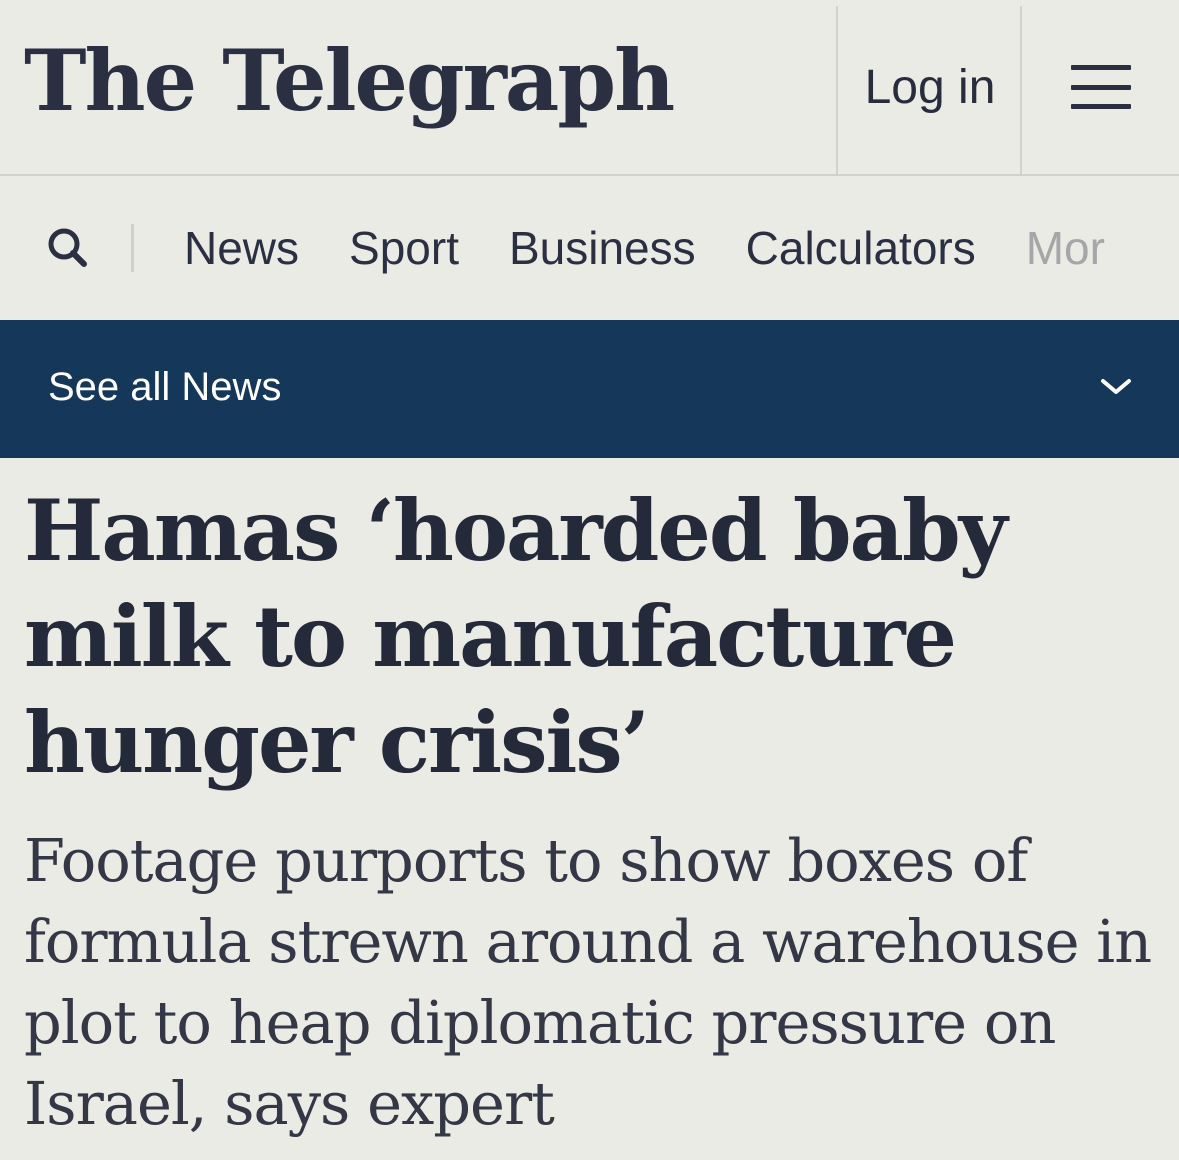  I want to click on primary-nav: News Sport Business Calculators Mor, so click(589, 248).